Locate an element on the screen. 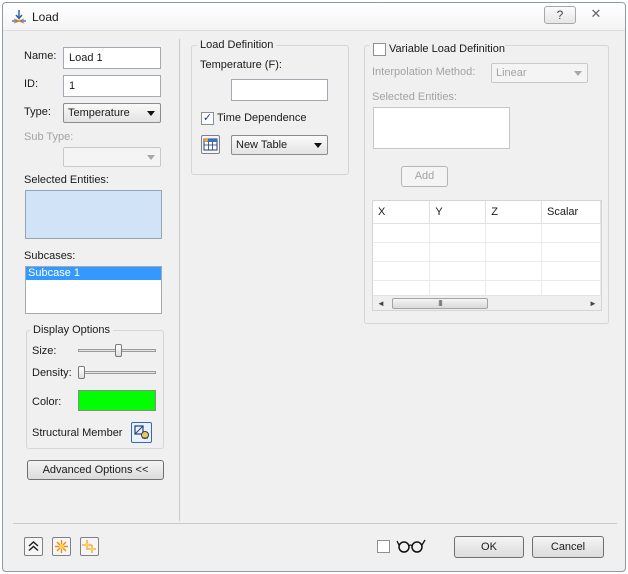 Image resolution: width=628 pixels, height=574 pixels. double-chevron-up-icon is located at coordinates (33, 546).